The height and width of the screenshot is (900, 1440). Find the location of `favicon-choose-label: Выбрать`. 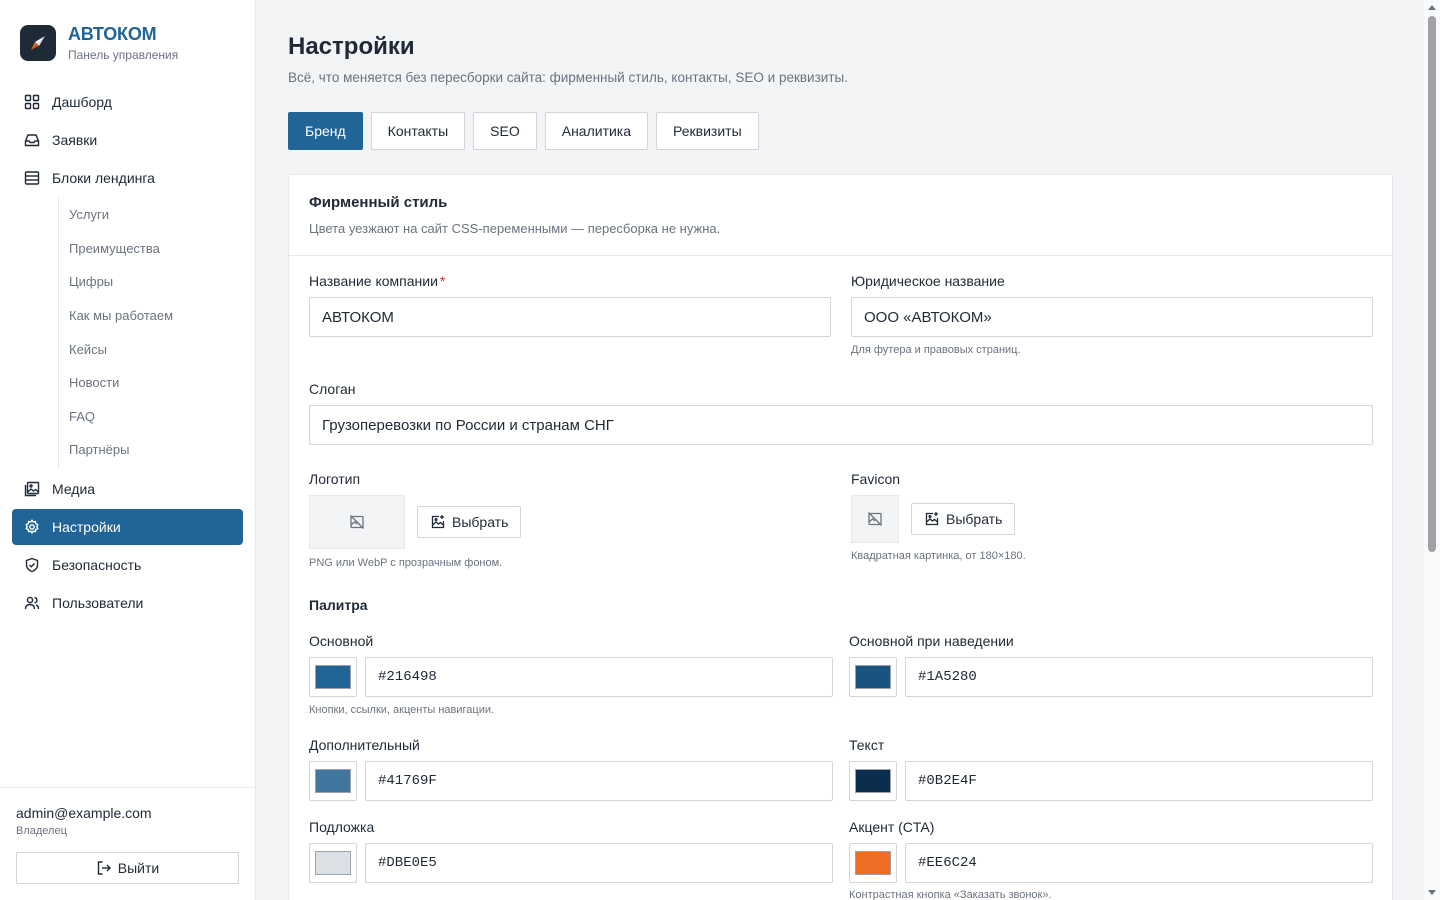

favicon-choose-label: Выбрать is located at coordinates (974, 519).